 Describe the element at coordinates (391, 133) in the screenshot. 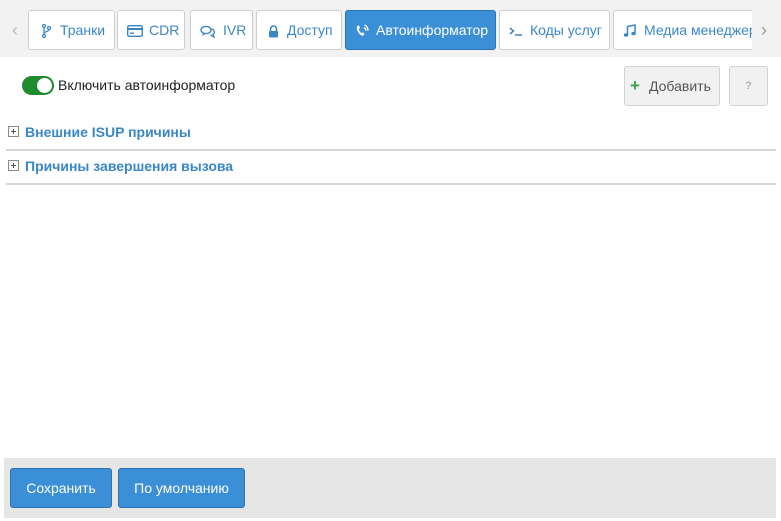

I see `section-external-isup: Внешние ISUP причины` at that location.